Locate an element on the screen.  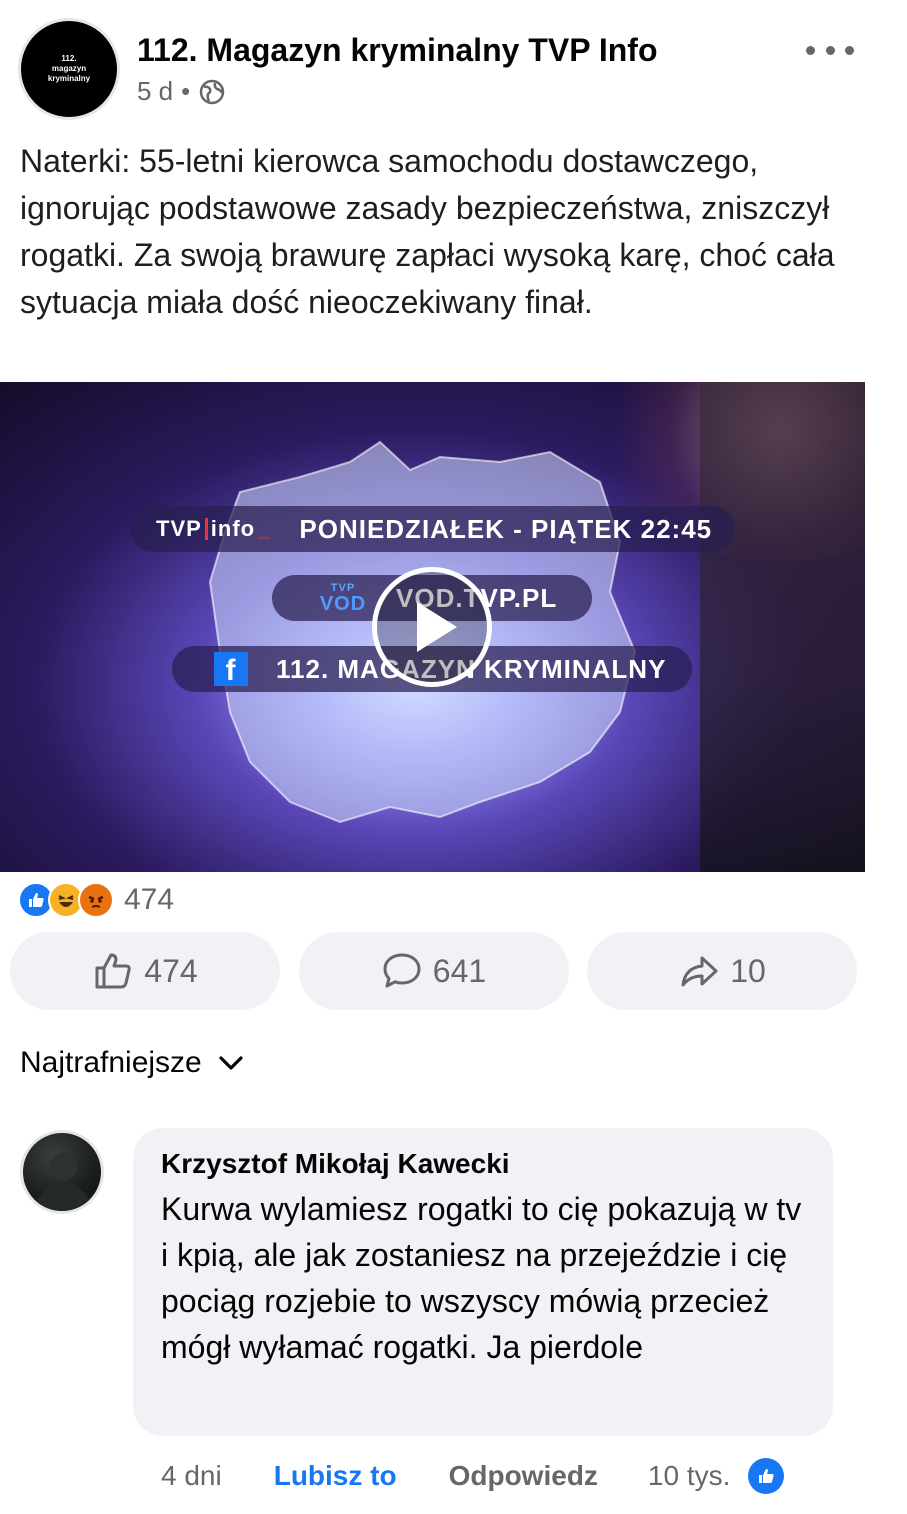
page-name: 112. Magazyn kryminalny TVP Info is located at coordinates (397, 50).